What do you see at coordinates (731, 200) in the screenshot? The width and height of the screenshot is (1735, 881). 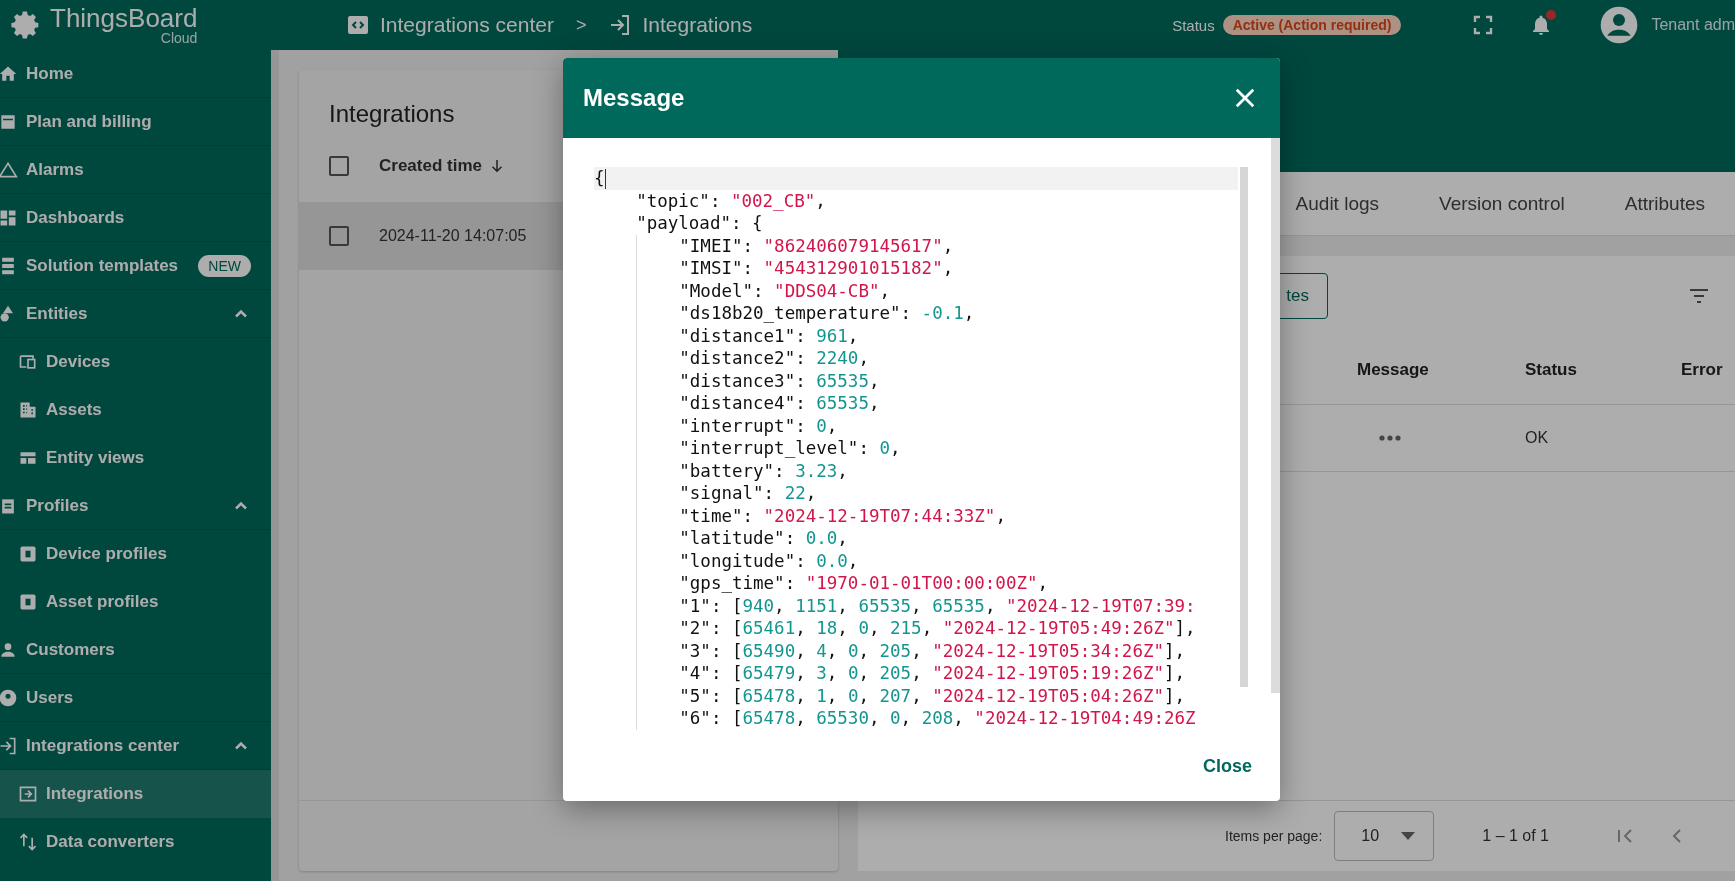 I see `code-line: "topic": "002_CB",` at bounding box center [731, 200].